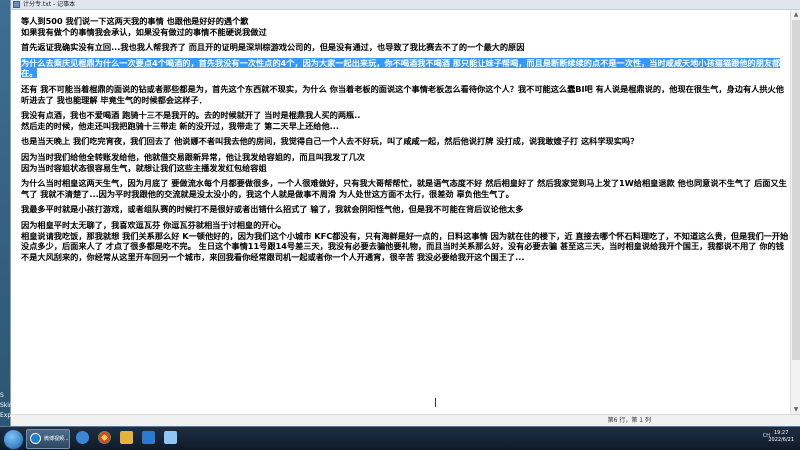 This screenshot has width=800, height=450. What do you see at coordinates (144, 31) in the screenshot?
I see `line-text: 如果我有做个的事情我会承认，如果没有做过的事情不能硬说我做过` at bounding box center [144, 31].